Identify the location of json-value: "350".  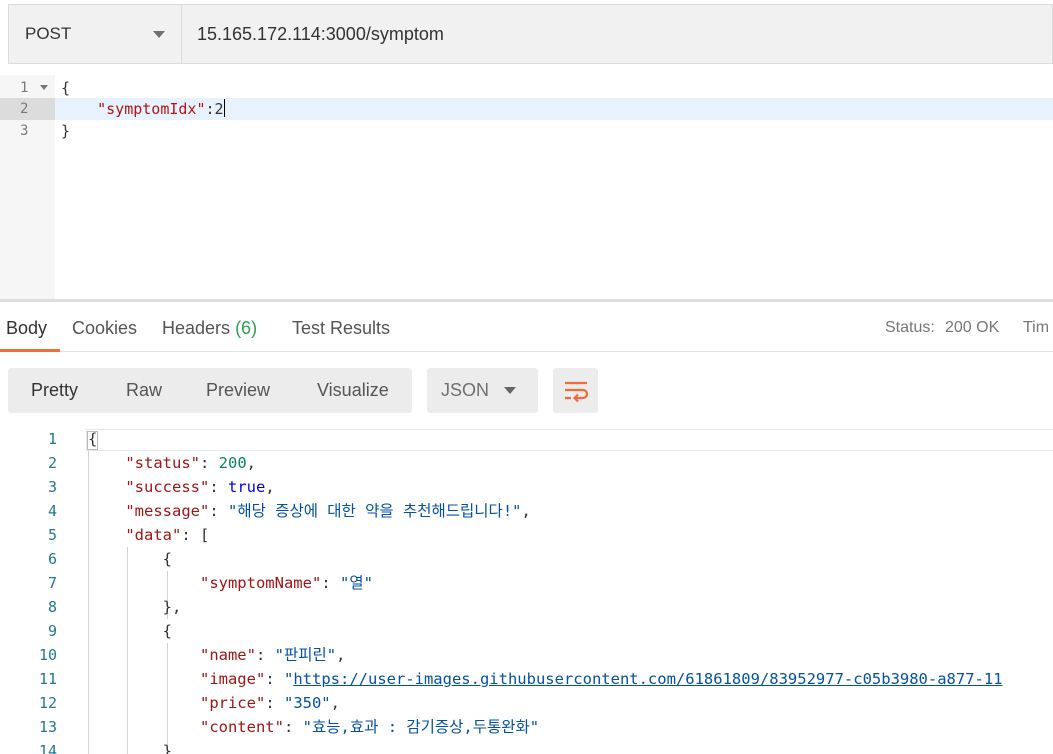
(307, 703).